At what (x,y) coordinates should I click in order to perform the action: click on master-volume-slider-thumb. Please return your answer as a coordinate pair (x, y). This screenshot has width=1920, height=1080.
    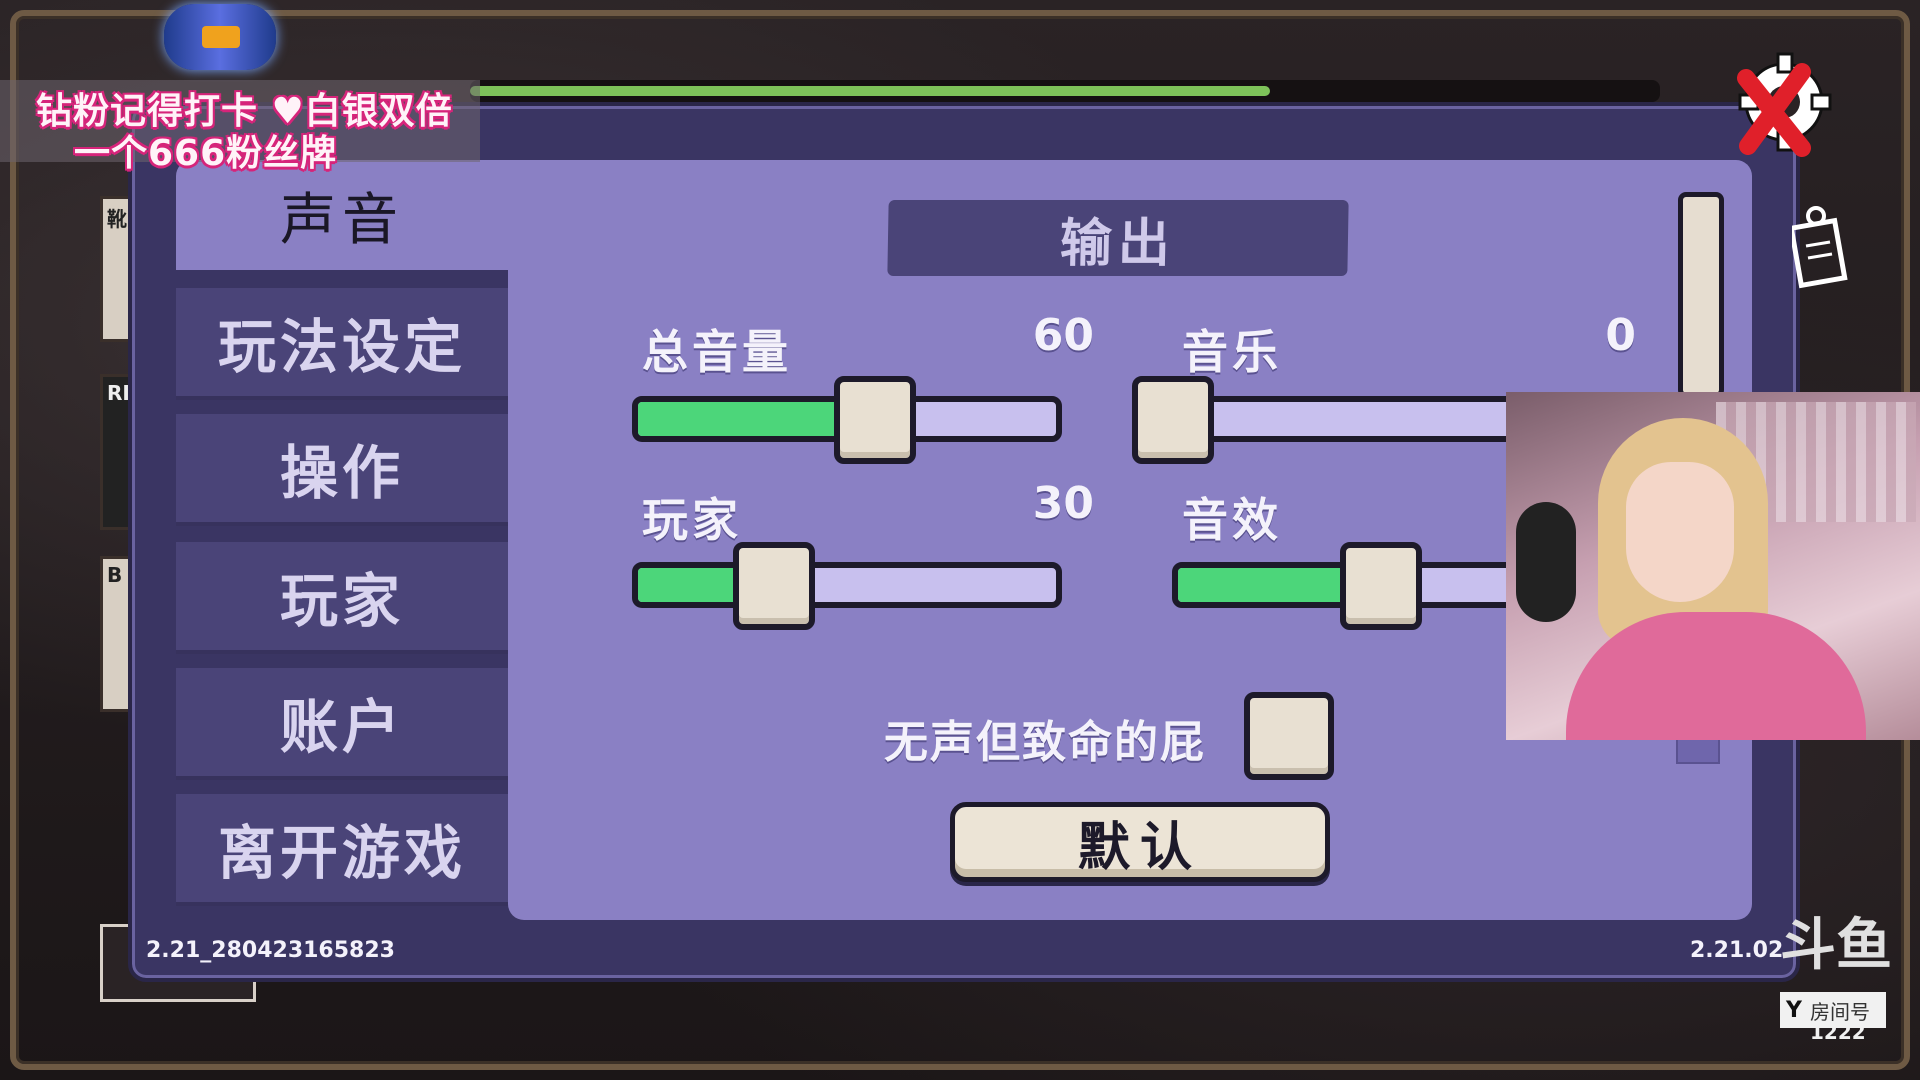
    Looking at the image, I should click on (874, 420).